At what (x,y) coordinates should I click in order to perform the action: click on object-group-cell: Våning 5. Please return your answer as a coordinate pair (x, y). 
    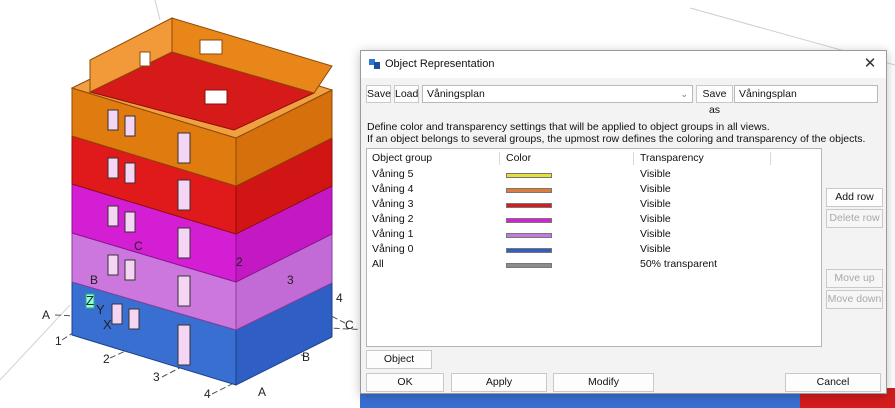
    Looking at the image, I should click on (393, 174).